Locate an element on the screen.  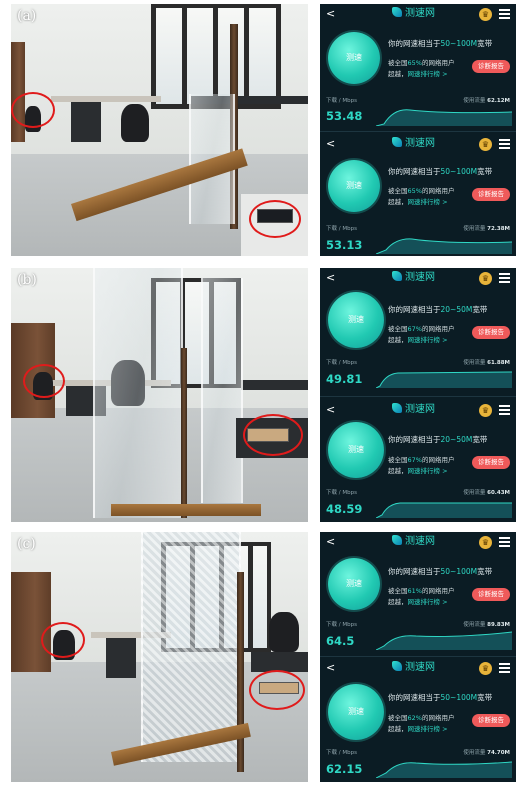
panel-label: (c) is located at coordinates (26, 544).